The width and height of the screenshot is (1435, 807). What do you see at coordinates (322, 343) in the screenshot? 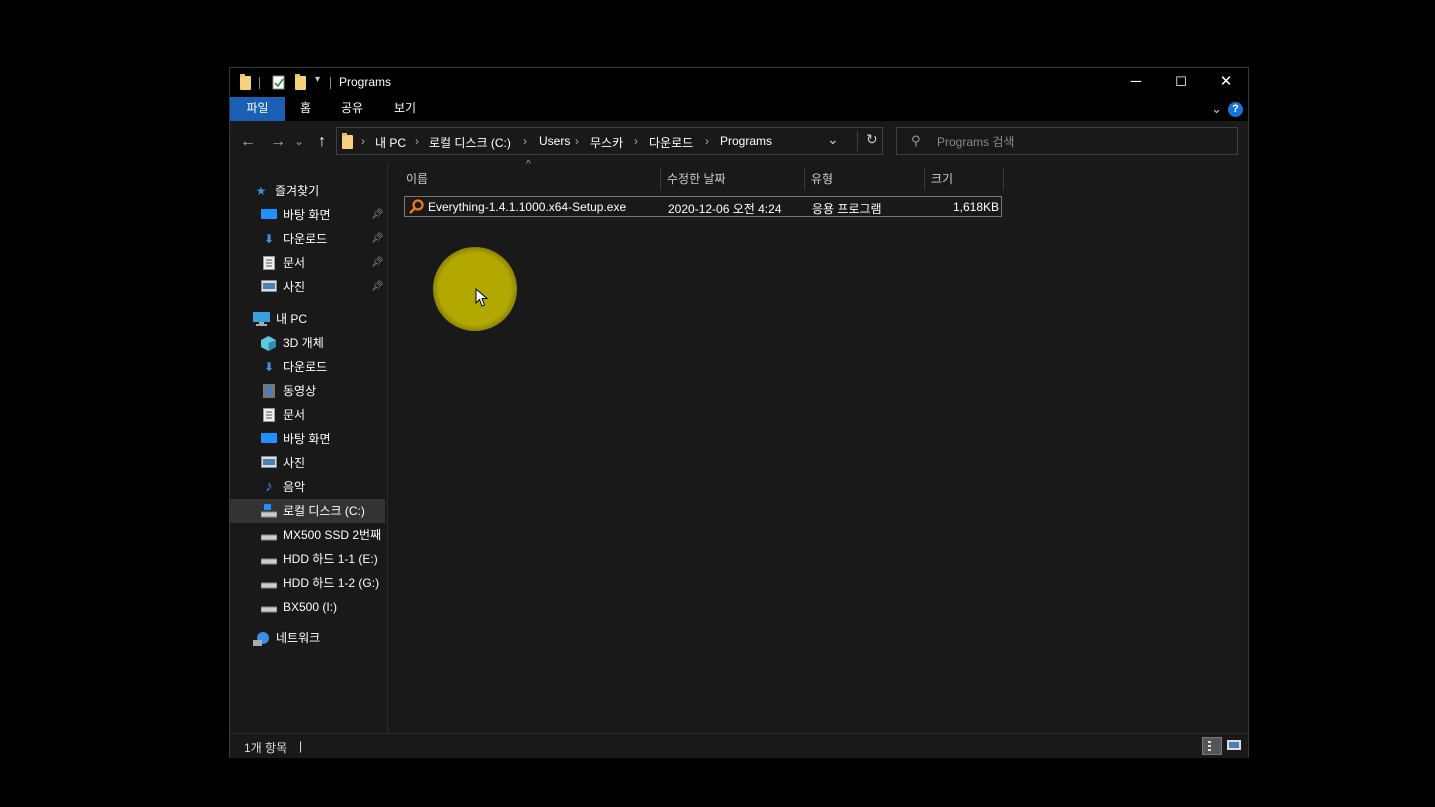
I see `sidebar-item-3d-objects: 3D 개체` at bounding box center [322, 343].